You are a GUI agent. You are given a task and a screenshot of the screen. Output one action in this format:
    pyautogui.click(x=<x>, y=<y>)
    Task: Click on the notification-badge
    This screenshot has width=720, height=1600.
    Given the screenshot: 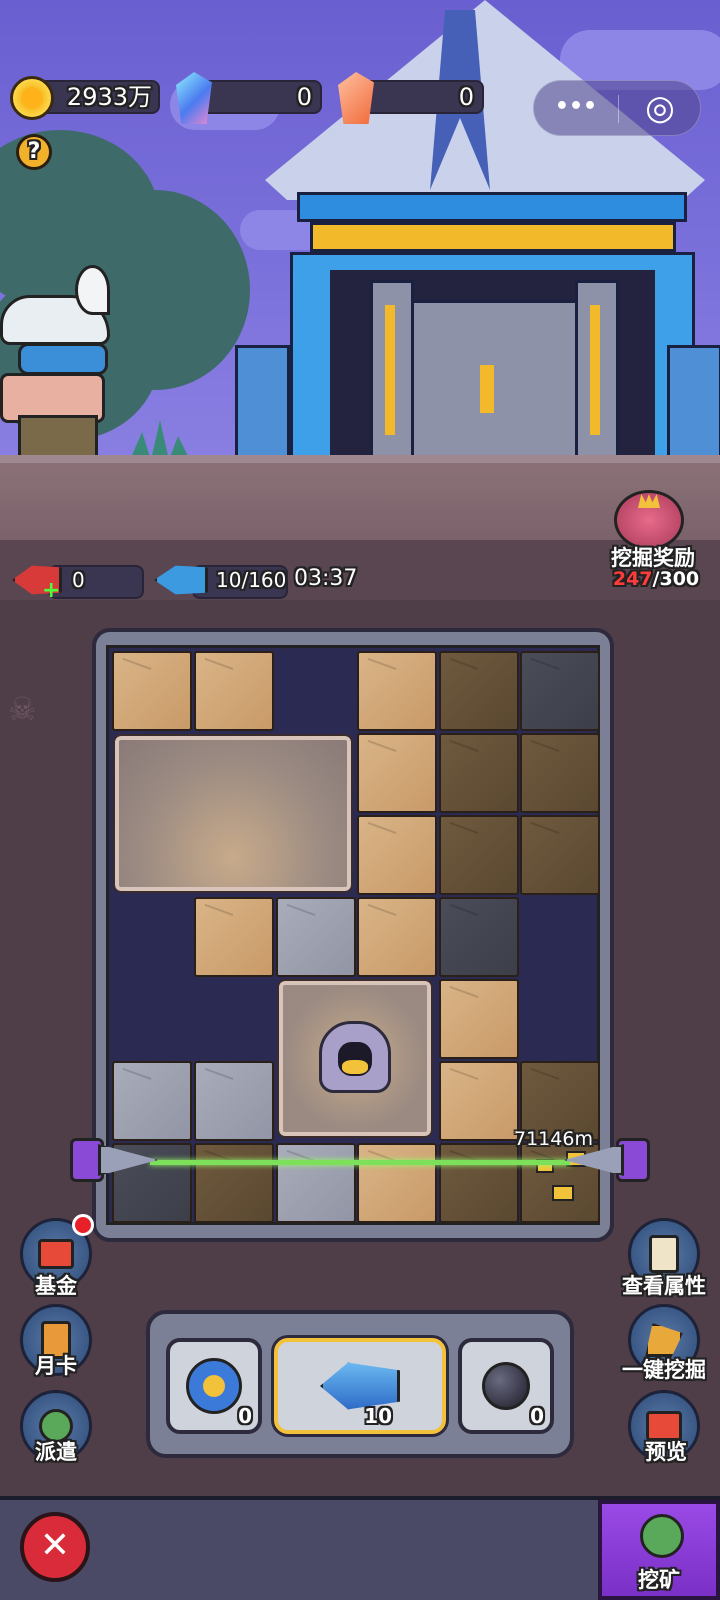 What is the action you would take?
    pyautogui.click(x=83, y=1225)
    